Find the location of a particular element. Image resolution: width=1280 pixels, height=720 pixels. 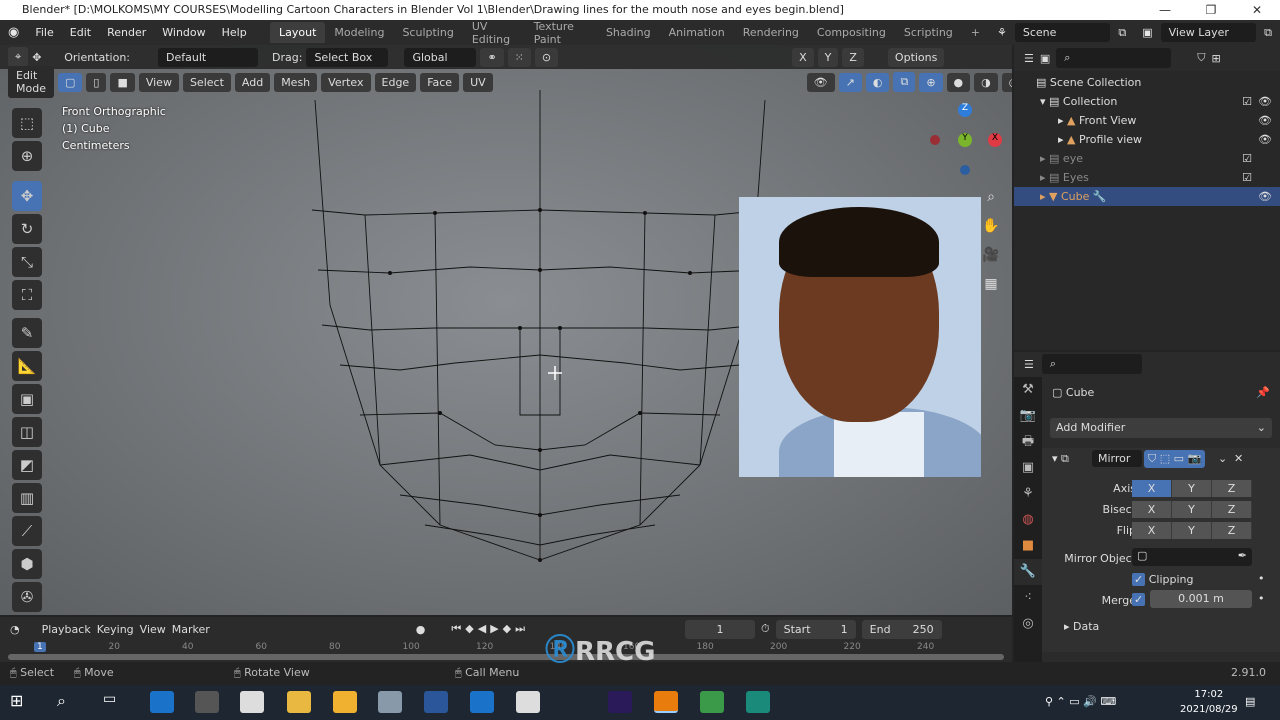

view-layer-tab-icon: ▣ is located at coordinates (1028, 468).